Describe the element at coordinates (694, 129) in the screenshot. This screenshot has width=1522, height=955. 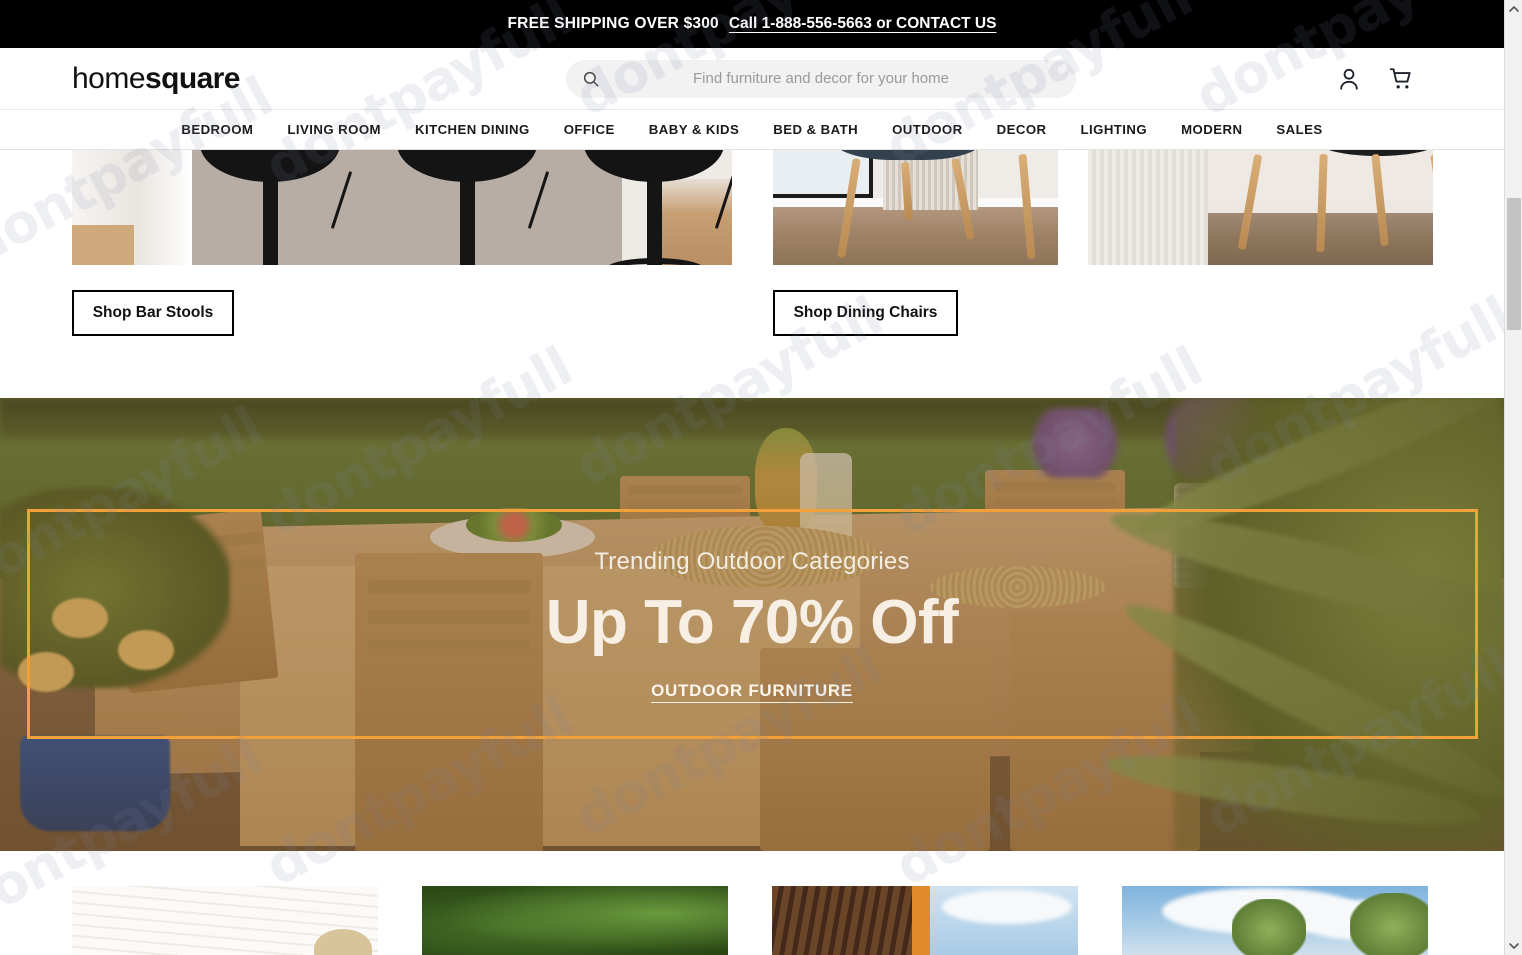
I see `nav-item-baby-kids: BABY & KIDS` at that location.